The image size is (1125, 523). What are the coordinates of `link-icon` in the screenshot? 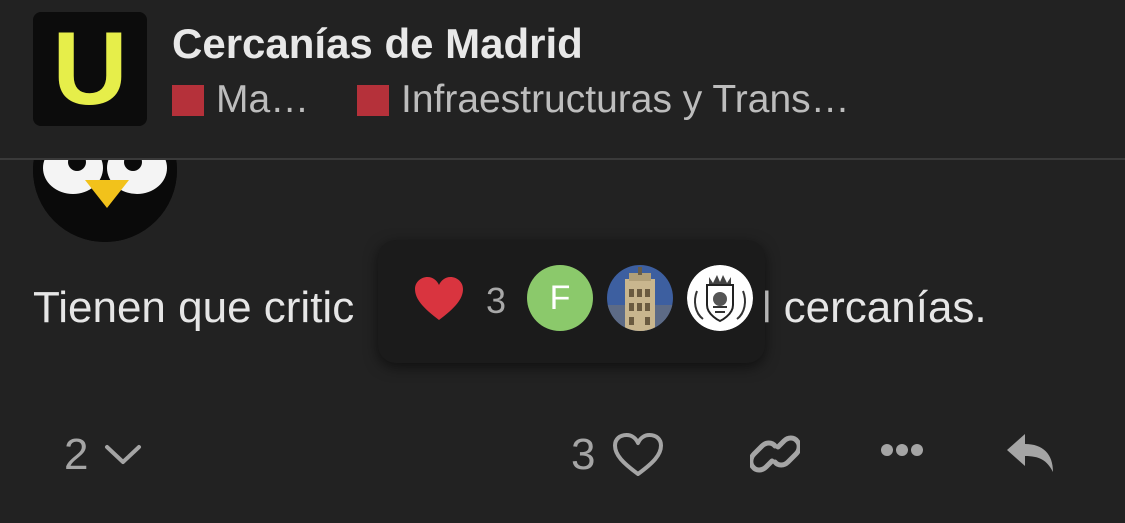 It's located at (775, 454).